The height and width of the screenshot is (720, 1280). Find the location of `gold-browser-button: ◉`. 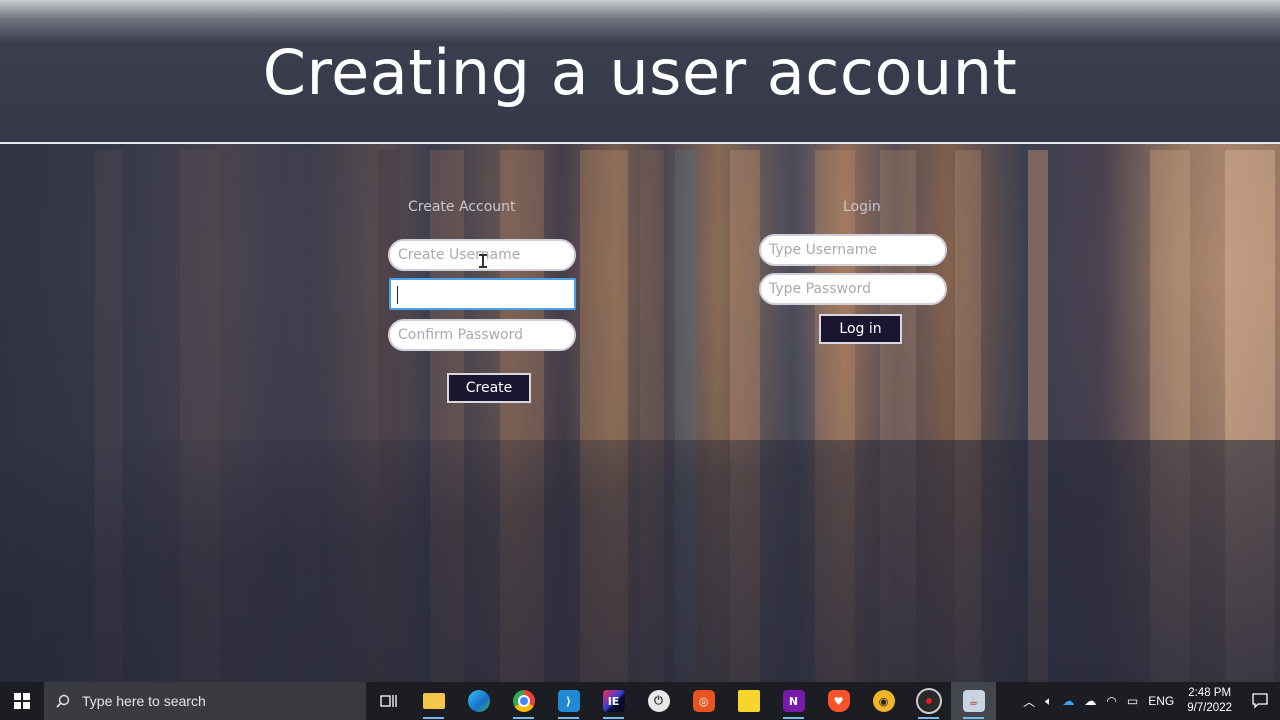

gold-browser-button: ◉ is located at coordinates (883, 701).